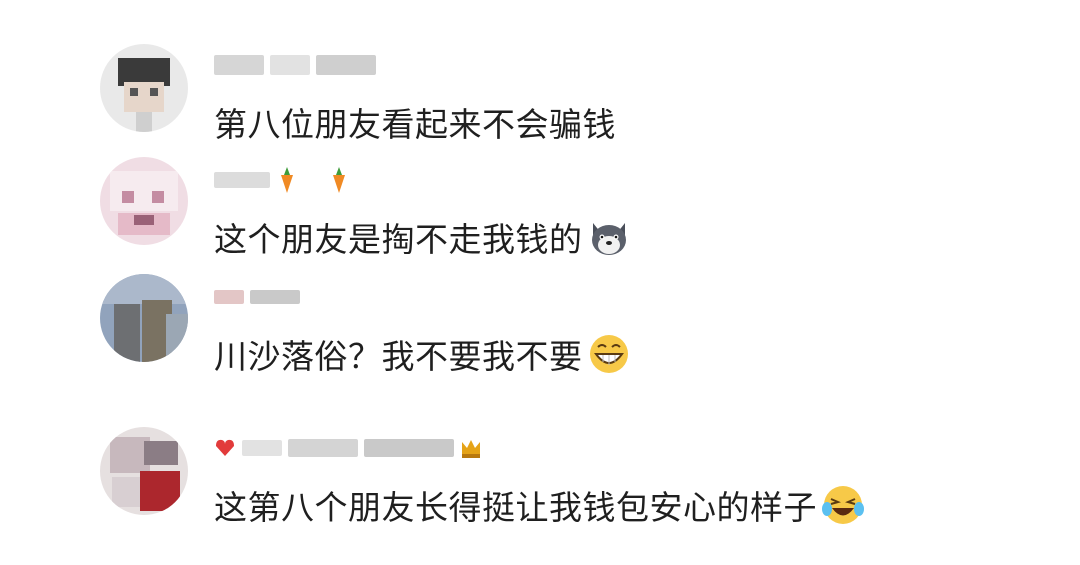  Describe the element at coordinates (609, 237) in the screenshot. I see `husky-dog-emoji` at that location.